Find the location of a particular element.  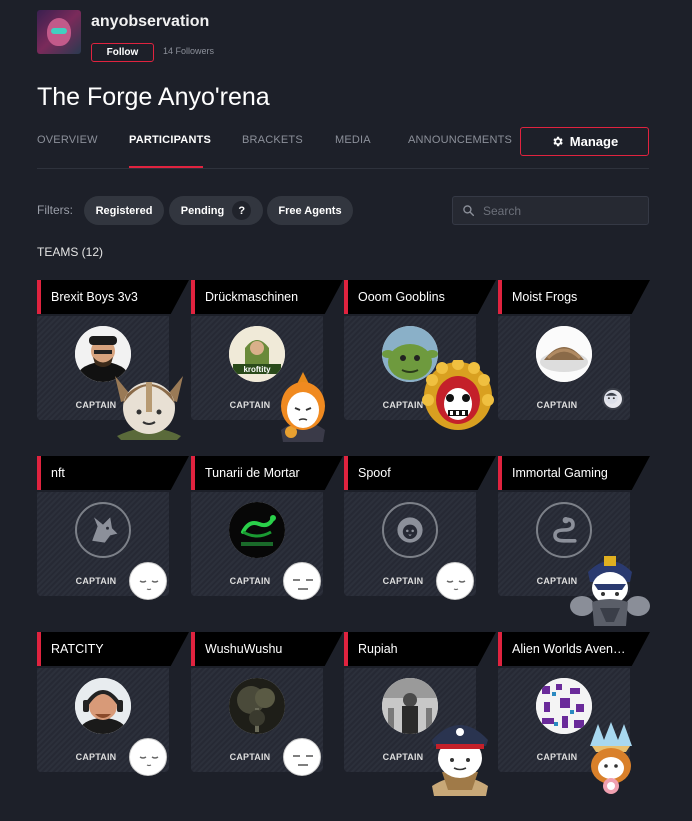

filters-label: Filters: is located at coordinates (55, 210).